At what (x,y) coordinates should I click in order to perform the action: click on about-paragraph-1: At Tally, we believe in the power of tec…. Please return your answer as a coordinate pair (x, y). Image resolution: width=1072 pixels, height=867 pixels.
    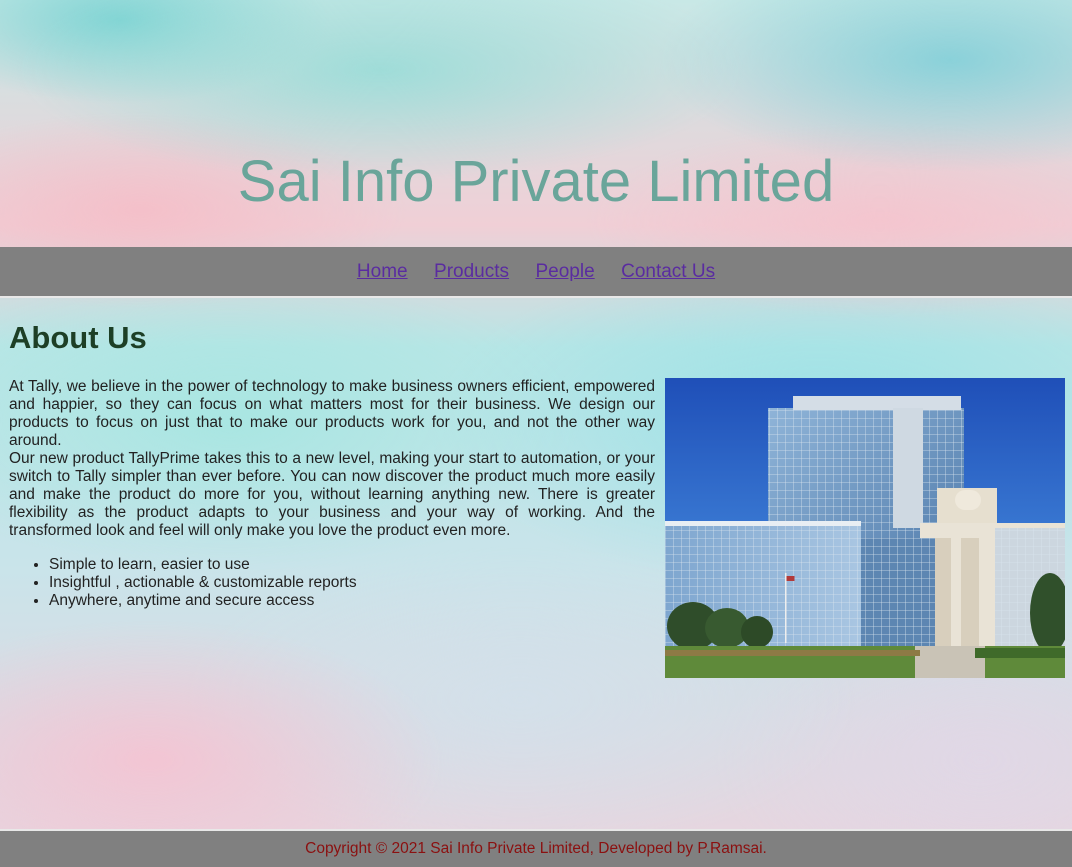
    Looking at the image, I should click on (332, 413).